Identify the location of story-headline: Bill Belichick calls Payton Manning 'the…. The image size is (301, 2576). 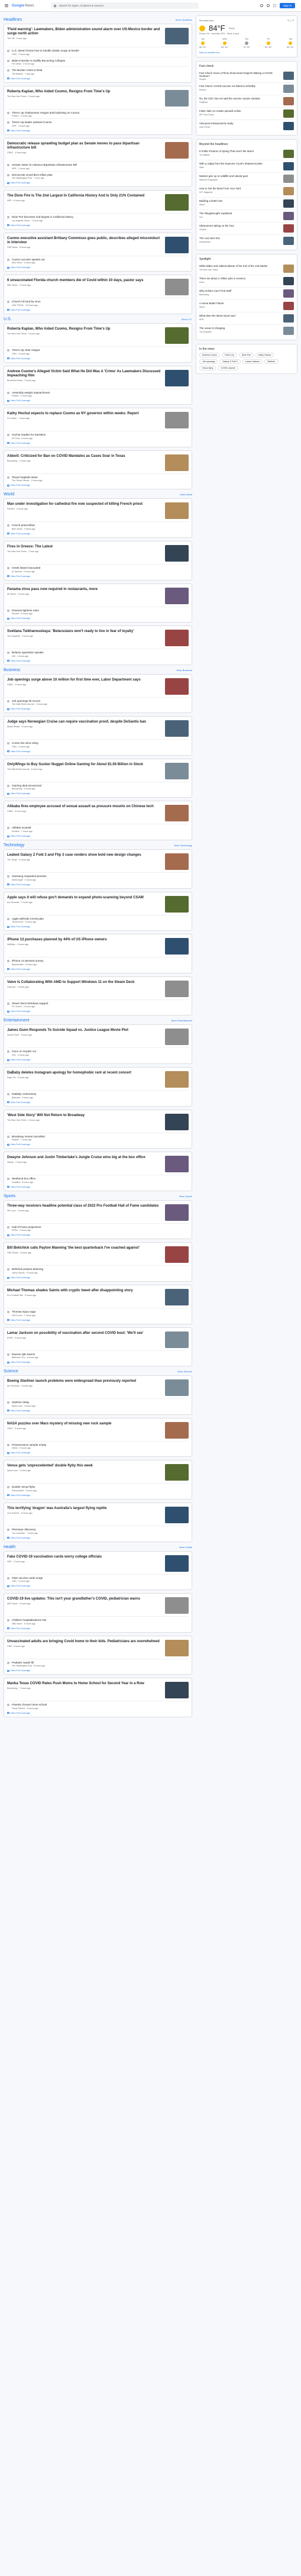
(84, 1248).